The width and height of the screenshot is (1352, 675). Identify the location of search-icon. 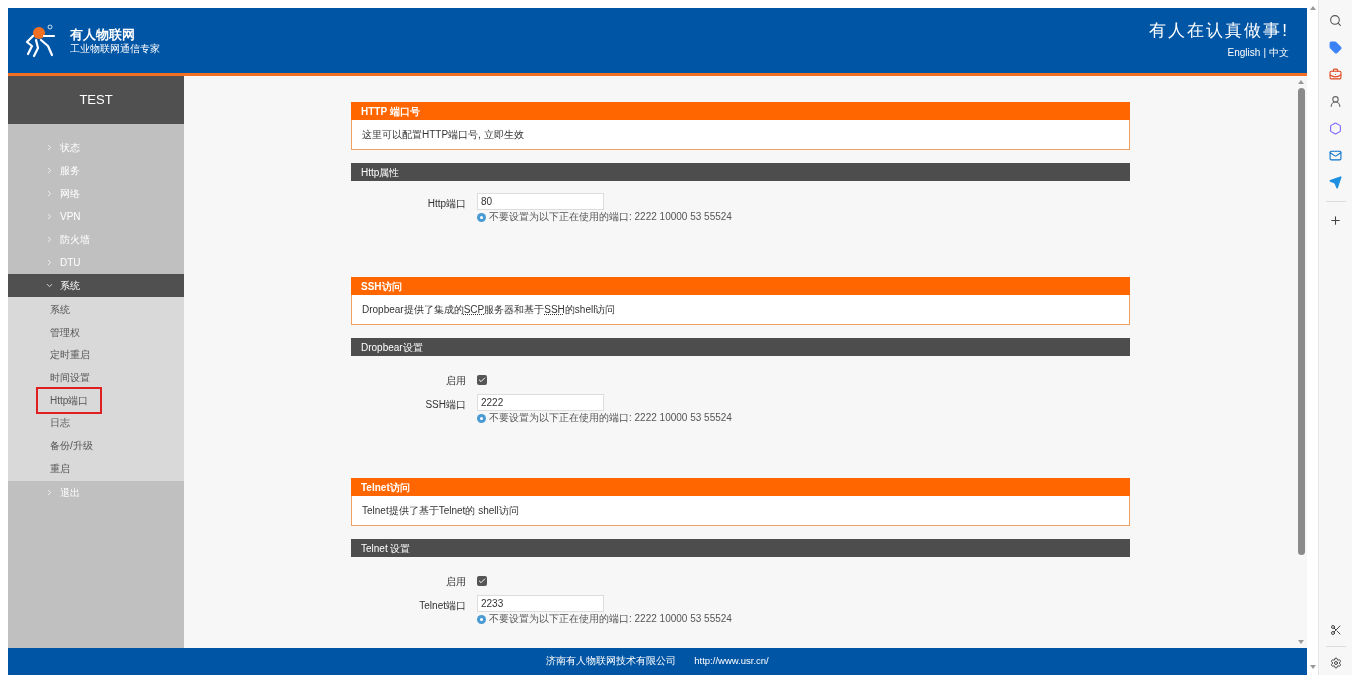
(1335, 20).